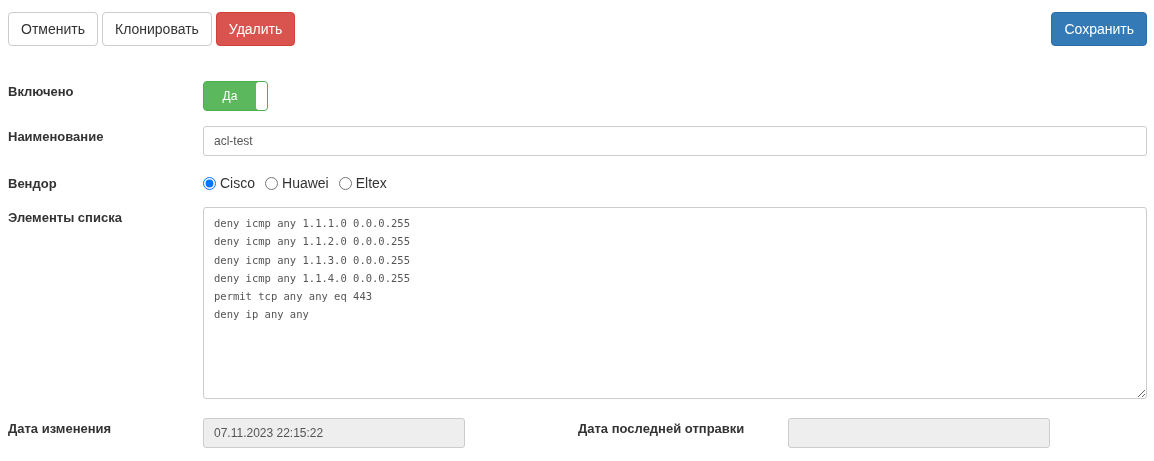 This screenshot has width=1154, height=461. What do you see at coordinates (65, 217) in the screenshot?
I see `field-label: Элементы списка` at bounding box center [65, 217].